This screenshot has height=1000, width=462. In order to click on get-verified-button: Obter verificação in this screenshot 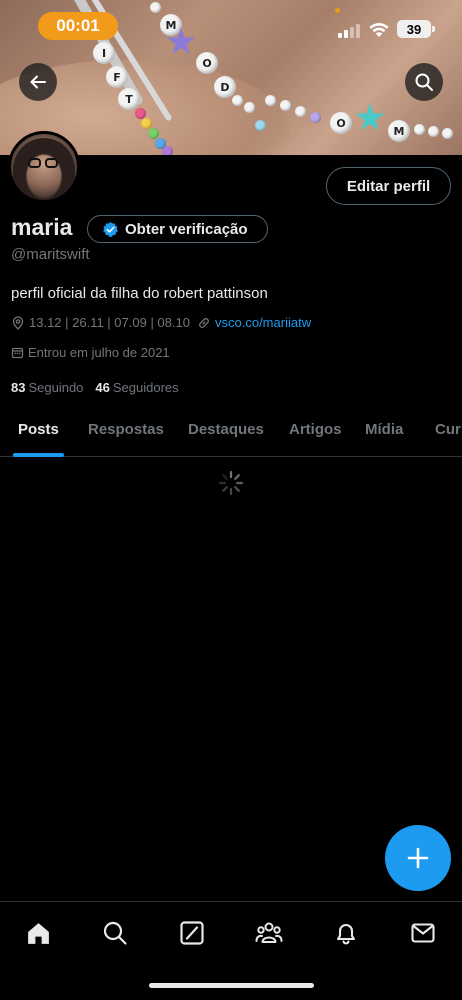, I will do `click(177, 229)`.